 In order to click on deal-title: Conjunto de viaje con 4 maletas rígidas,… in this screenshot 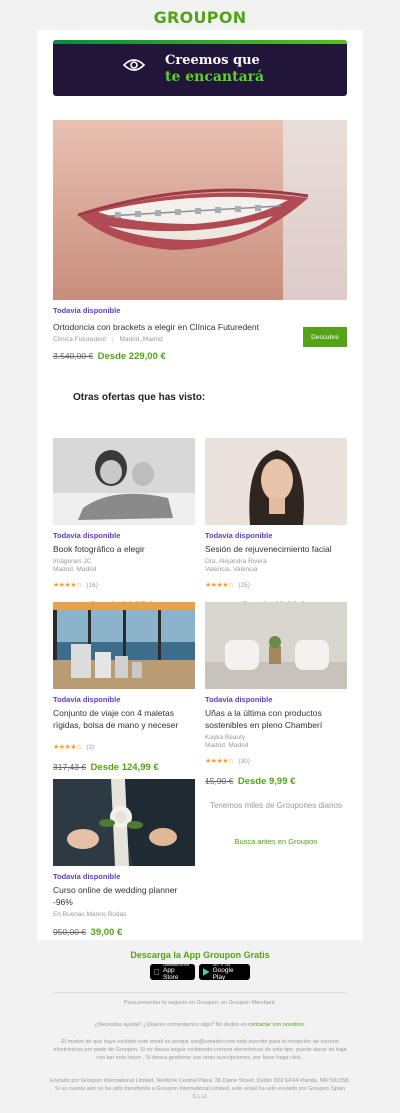, I will do `click(124, 719)`.